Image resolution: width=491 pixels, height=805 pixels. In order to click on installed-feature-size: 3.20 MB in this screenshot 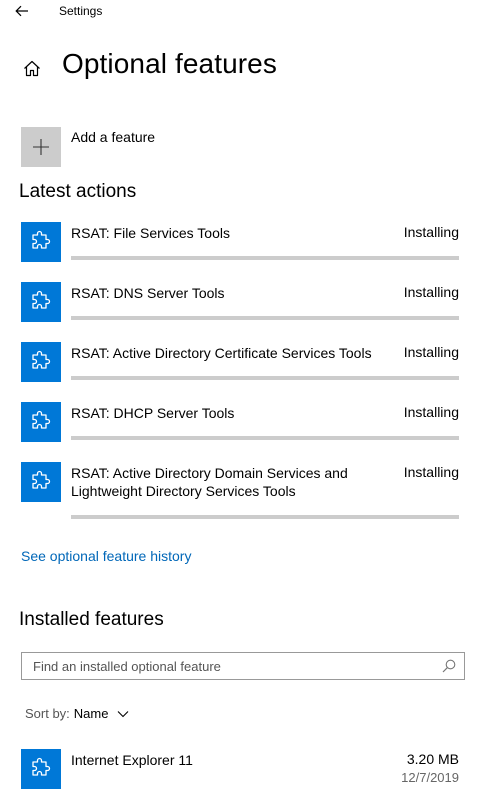, I will do `click(432, 759)`.